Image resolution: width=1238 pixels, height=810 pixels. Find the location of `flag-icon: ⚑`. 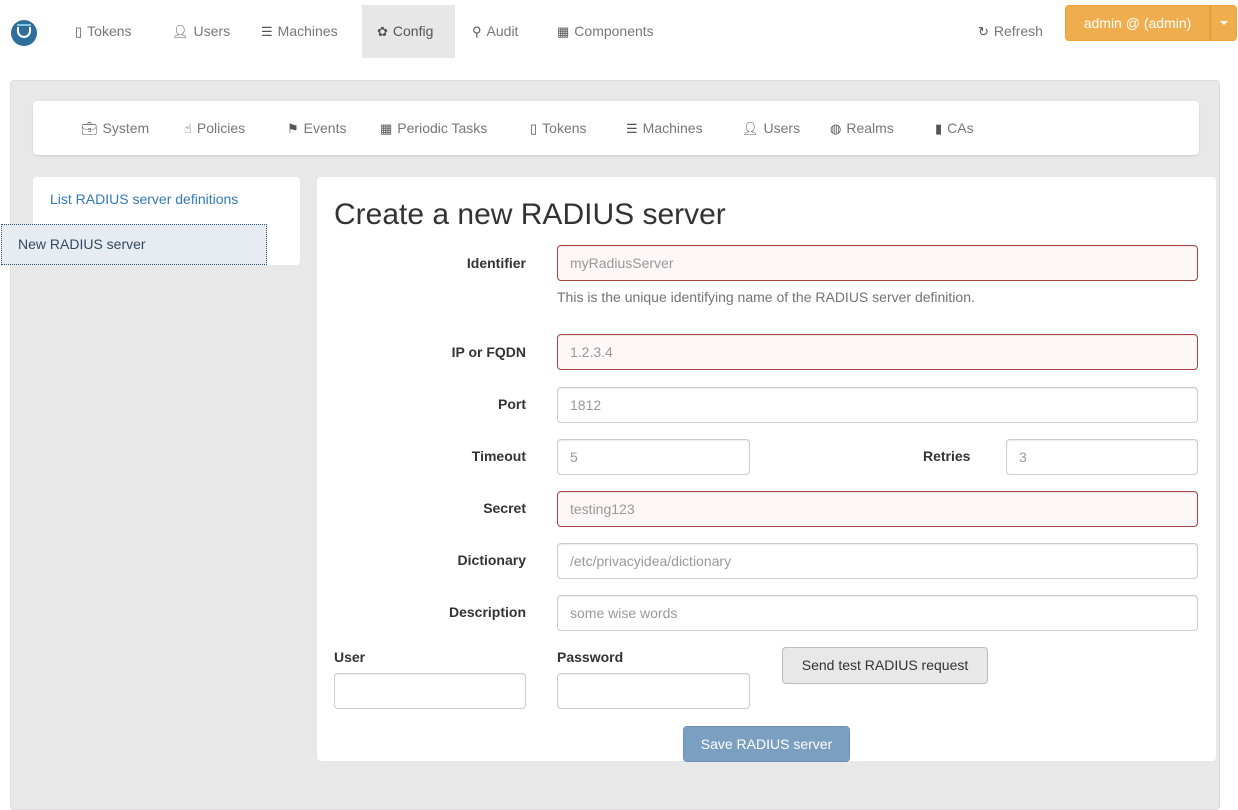

flag-icon: ⚑ is located at coordinates (293, 128).